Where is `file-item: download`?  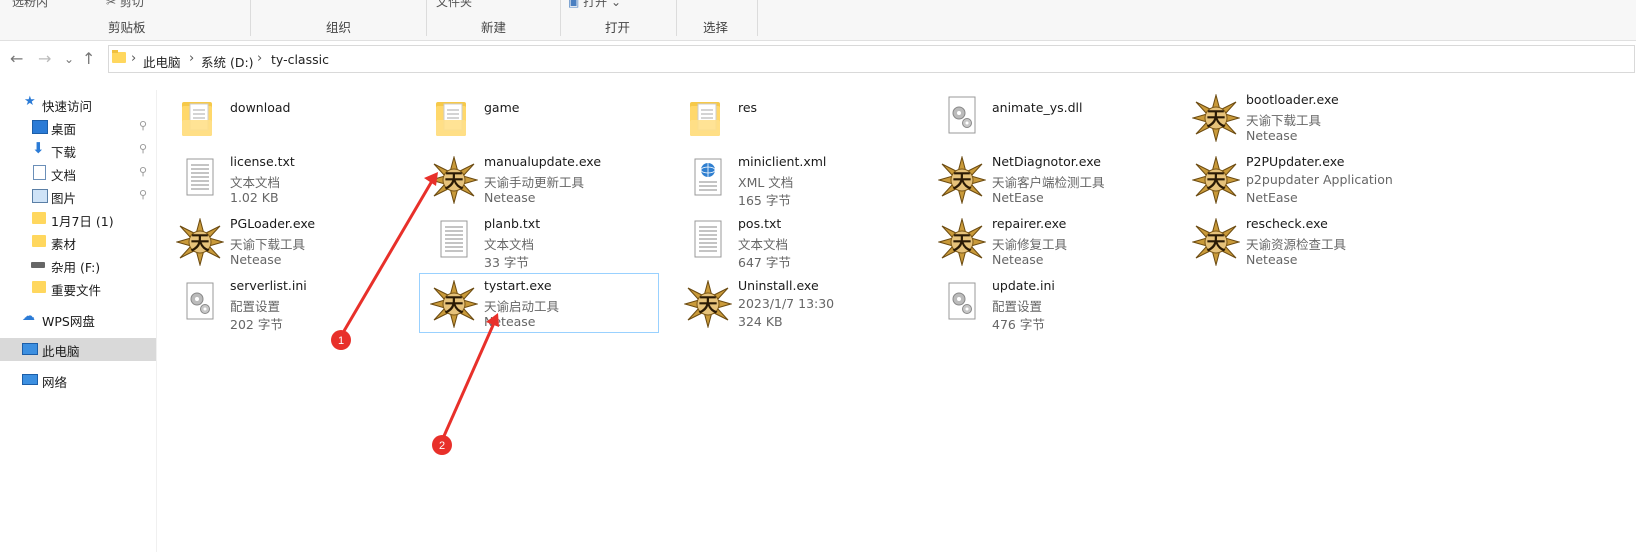
file-item: download is located at coordinates (285, 117).